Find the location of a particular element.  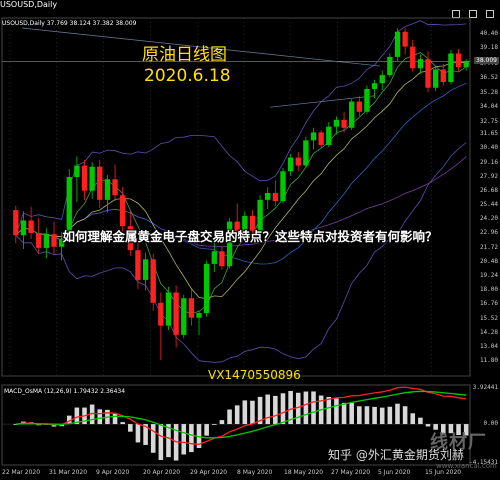

macd-label: MACD_OsMA (12,26,9) 1.79432 2.36434 is located at coordinates (65, 391).